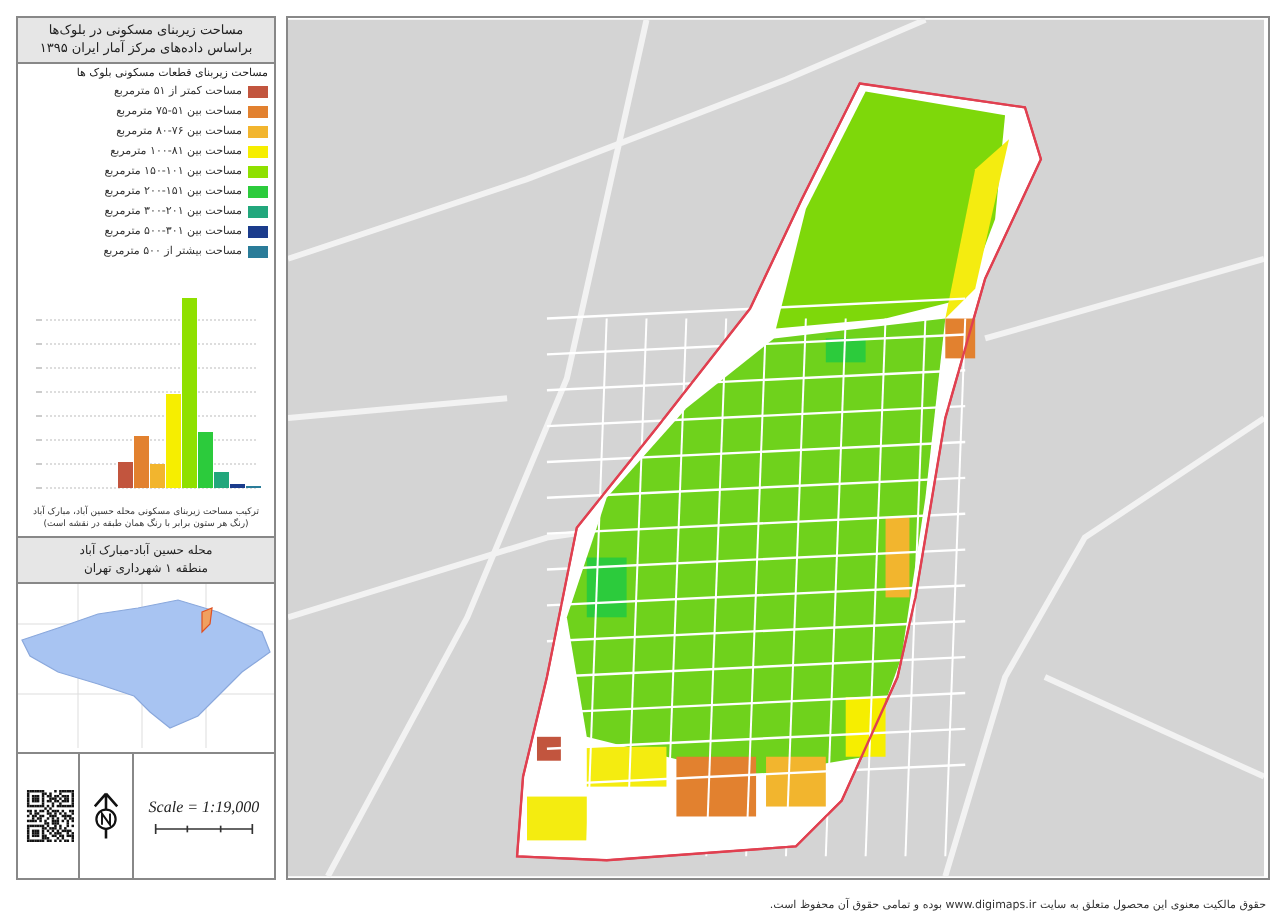 The width and height of the screenshot is (1286, 922). I want to click on scale-text: Scale = 1:19,000, so click(204, 807).